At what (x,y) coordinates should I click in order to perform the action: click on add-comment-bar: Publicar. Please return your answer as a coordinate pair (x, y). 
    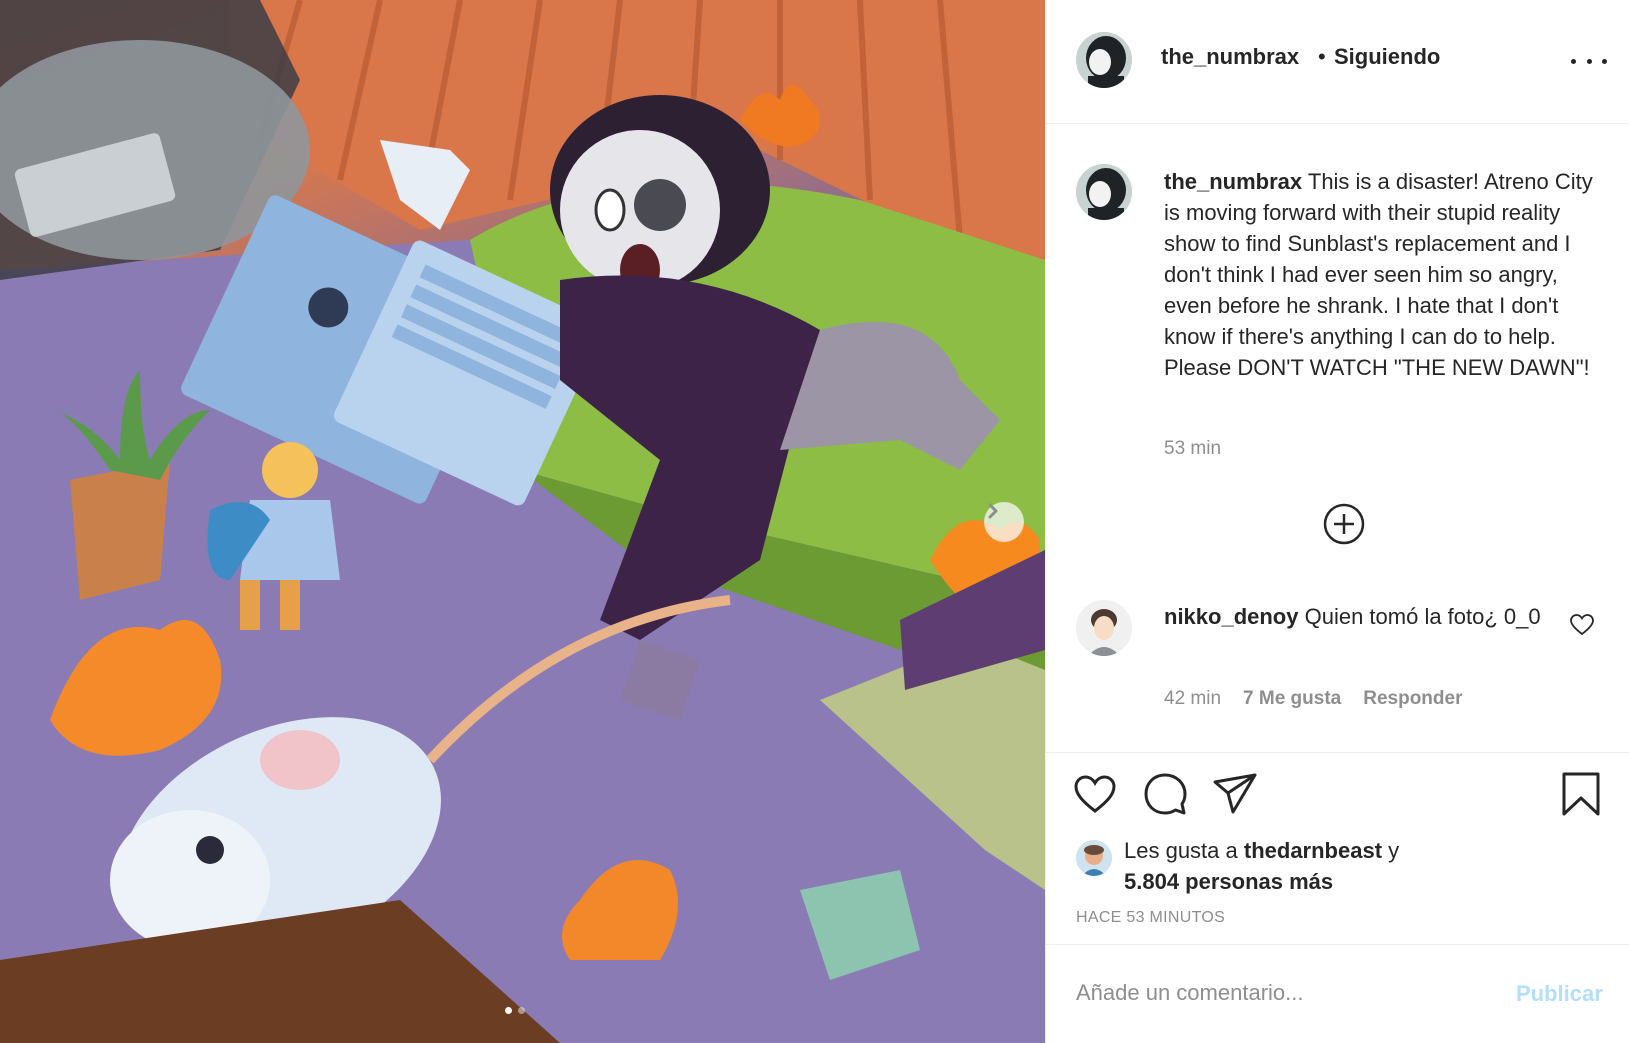
    Looking at the image, I should click on (1337, 993).